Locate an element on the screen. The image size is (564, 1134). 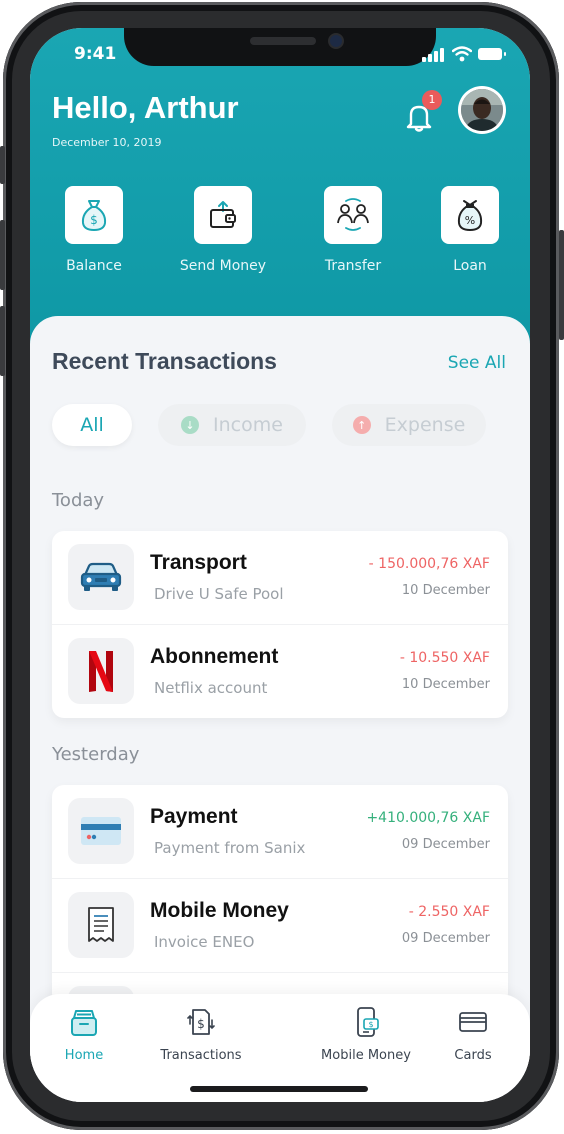
status-icons is located at coordinates (464, 54).